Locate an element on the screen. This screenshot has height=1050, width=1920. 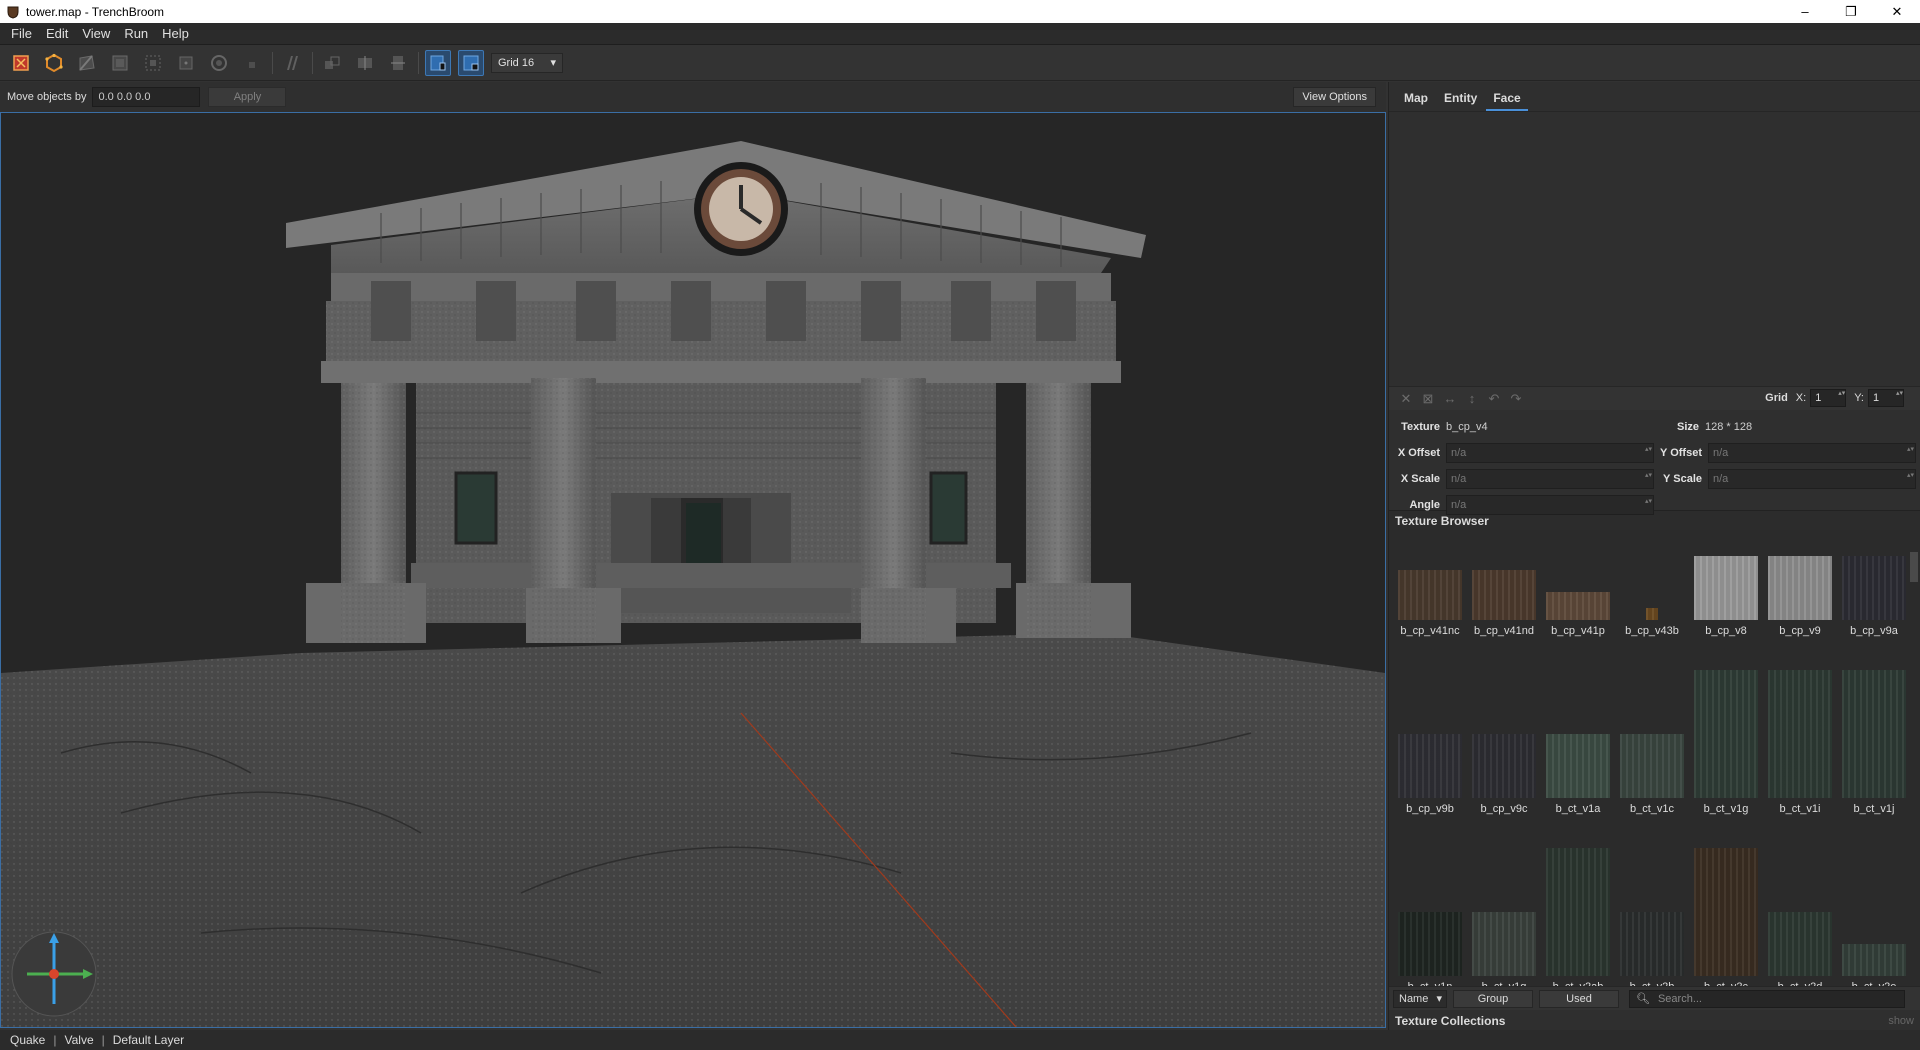
restore-button: ❐ is located at coordinates (1851, 11).